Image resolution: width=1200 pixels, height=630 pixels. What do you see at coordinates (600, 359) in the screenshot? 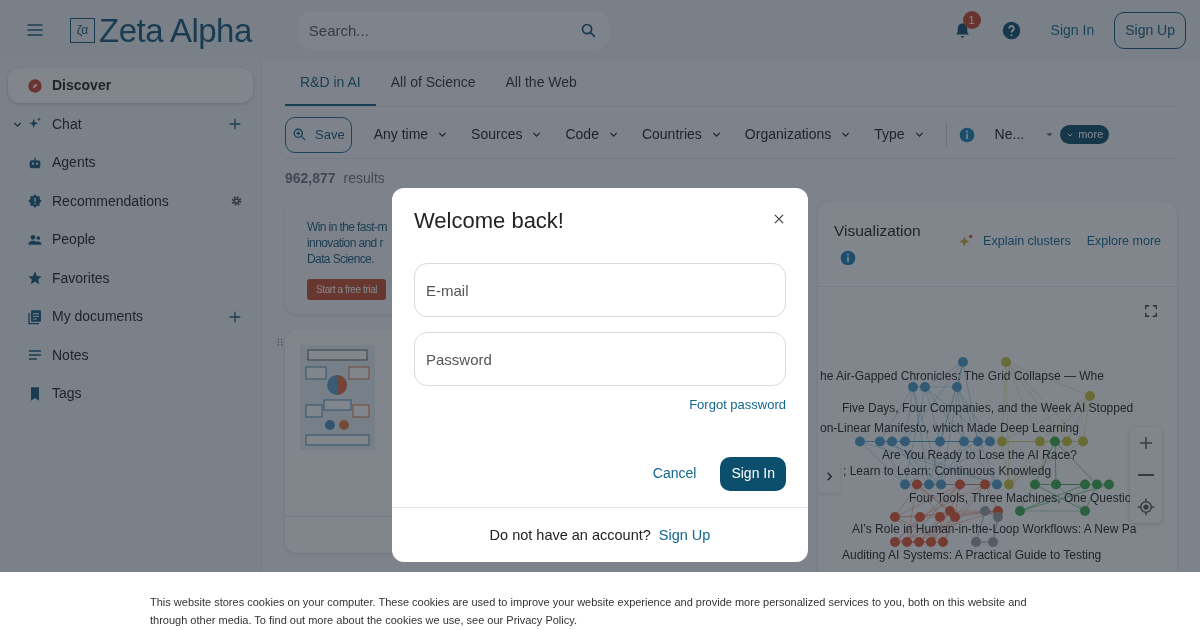
I see `password-field: Password` at bounding box center [600, 359].